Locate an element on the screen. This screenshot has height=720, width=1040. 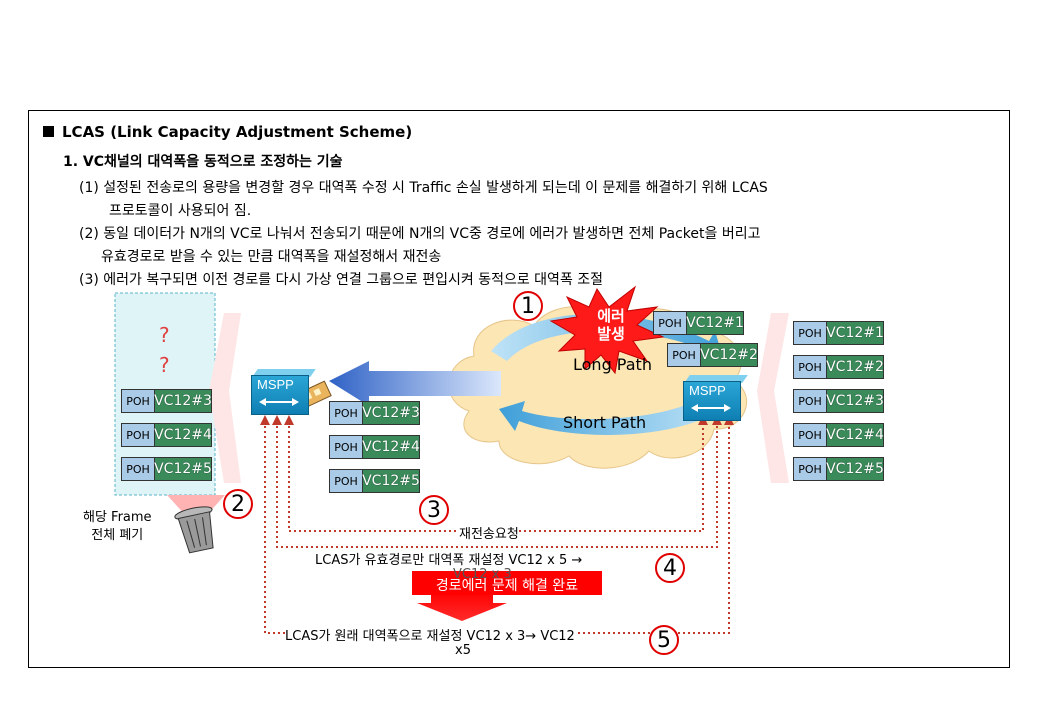
missing-vc-question-2: ? is located at coordinates (164, 365).